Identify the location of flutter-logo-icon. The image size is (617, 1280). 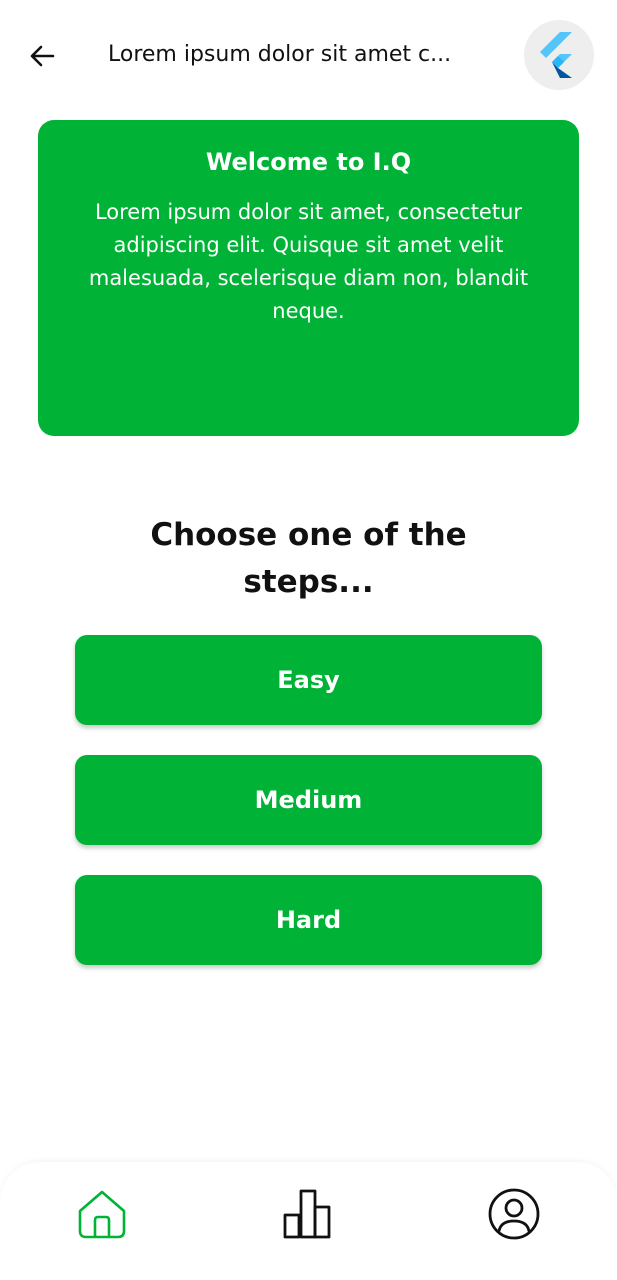
(556, 55).